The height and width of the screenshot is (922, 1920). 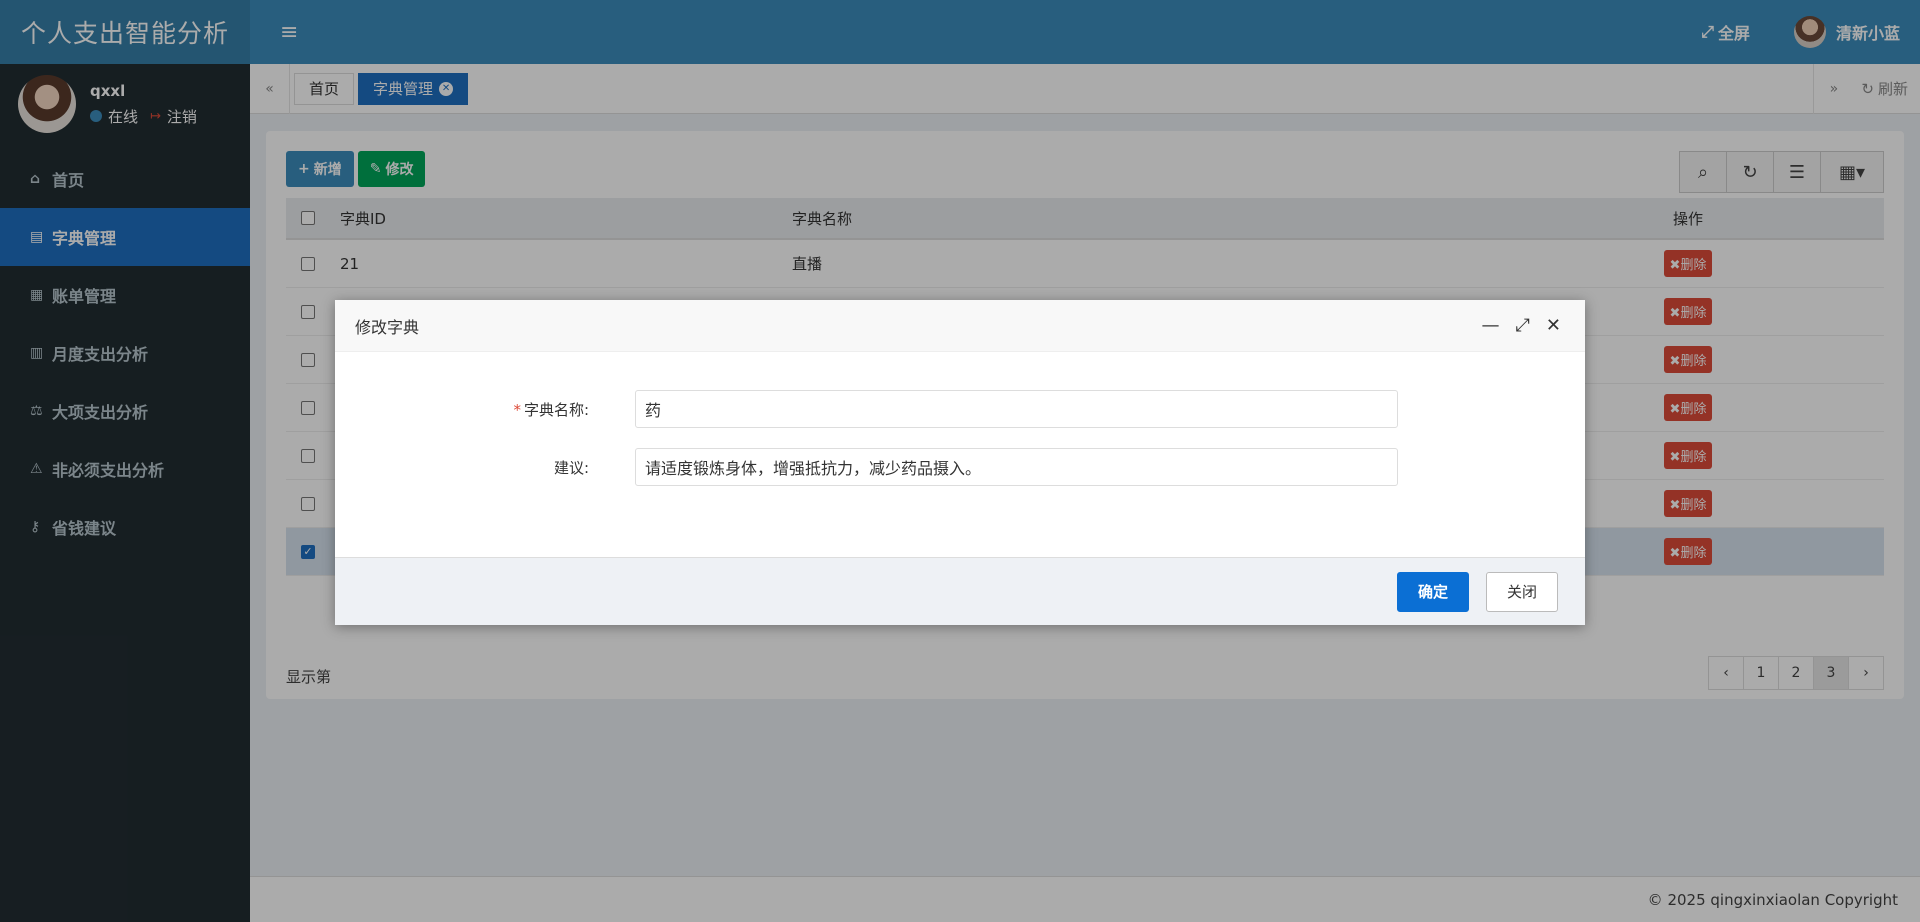 I want to click on modal-controls: — ⤢ ✕, so click(x=1522, y=325).